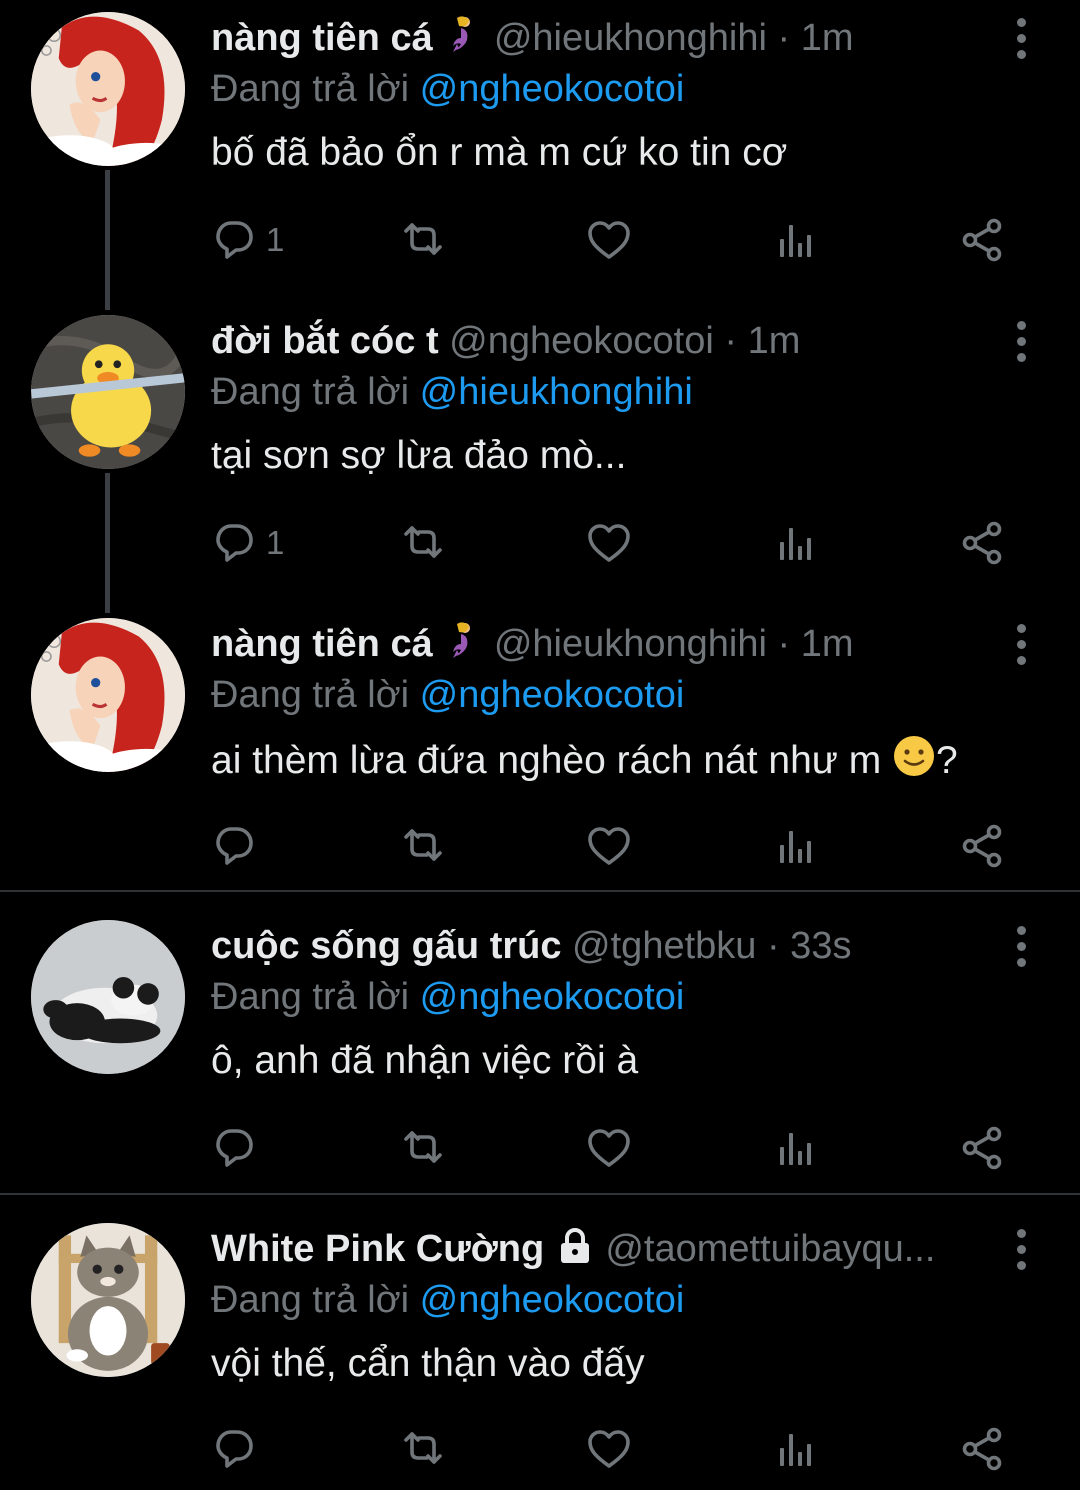 This screenshot has width=1080, height=1490. What do you see at coordinates (425, 1060) in the screenshot?
I see `tweet-text: ô, anh đã nhận việc rồi à` at bounding box center [425, 1060].